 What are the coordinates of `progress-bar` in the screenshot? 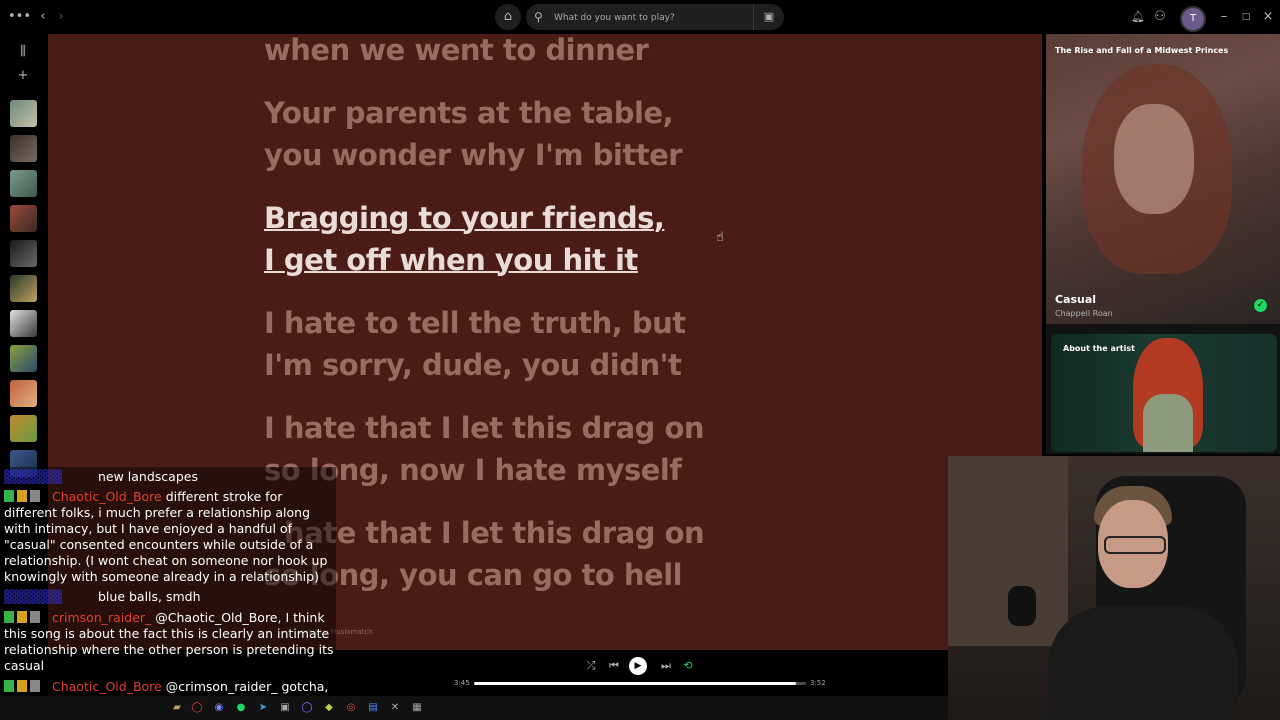 It's located at (640, 683).